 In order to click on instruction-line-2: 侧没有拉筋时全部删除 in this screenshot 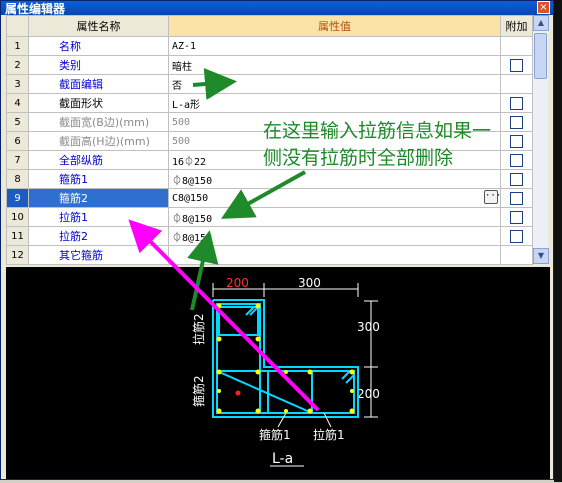, I will do `click(358, 158)`.